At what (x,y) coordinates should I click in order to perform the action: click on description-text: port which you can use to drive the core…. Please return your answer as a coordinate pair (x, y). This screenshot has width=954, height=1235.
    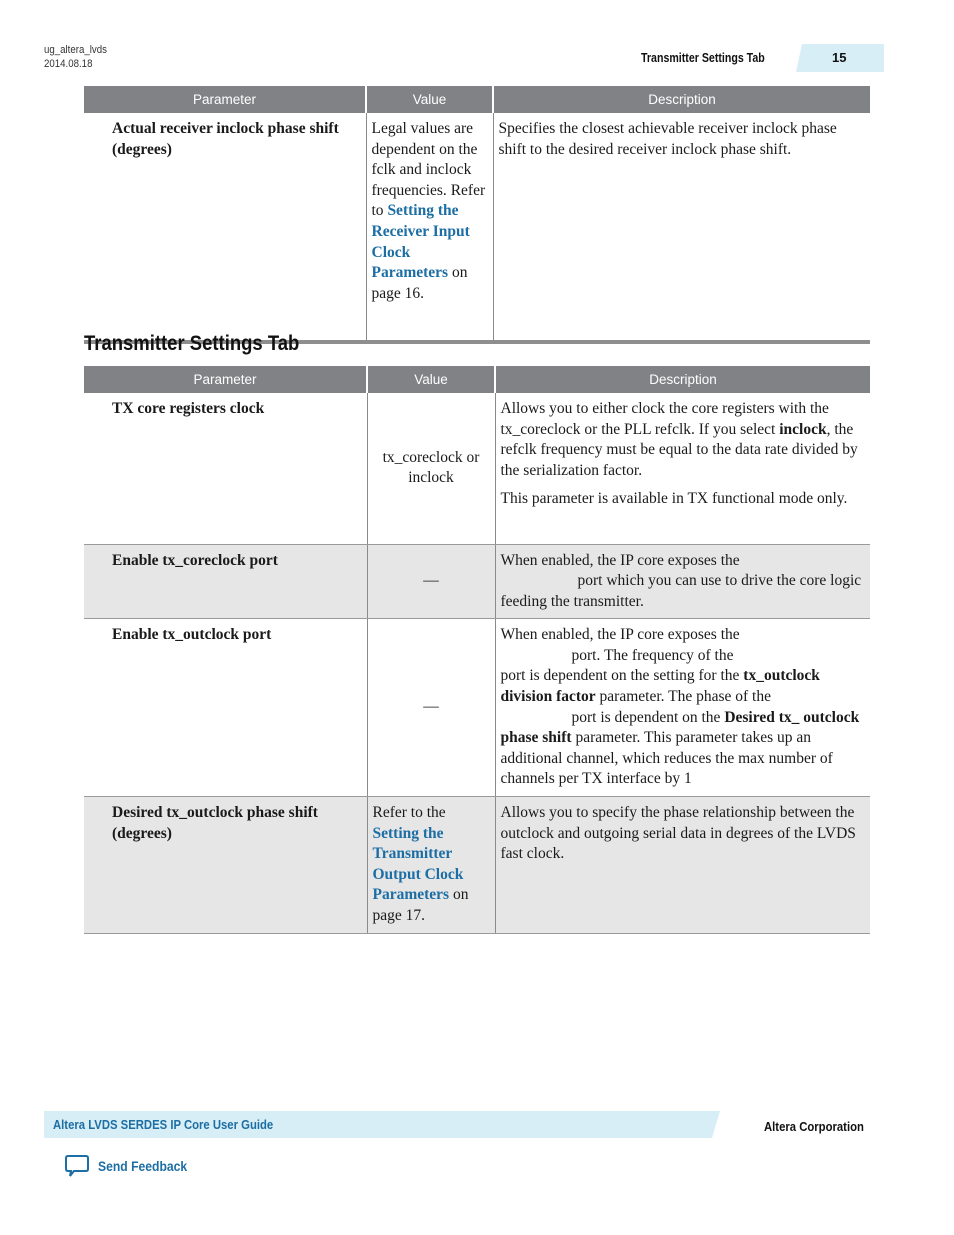
    Looking at the image, I should click on (681, 591).